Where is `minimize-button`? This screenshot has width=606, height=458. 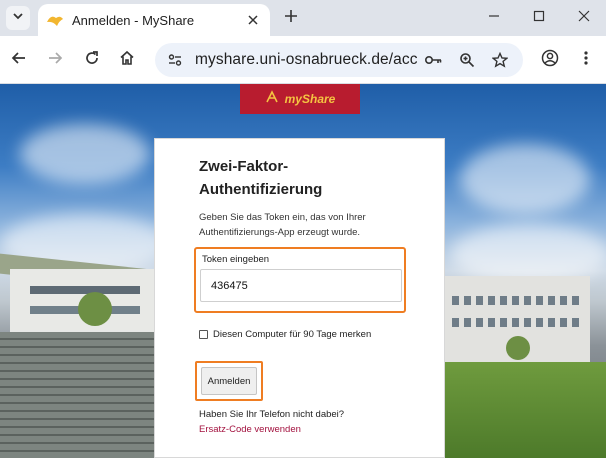
minimize-button is located at coordinates (494, 18).